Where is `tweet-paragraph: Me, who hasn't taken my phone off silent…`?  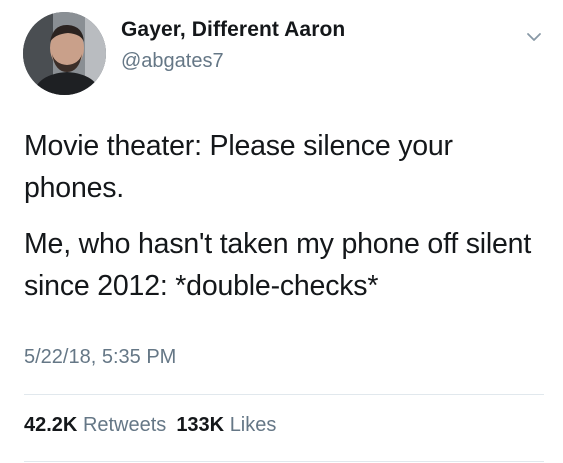 tweet-paragraph: Me, who hasn't taken my phone off silent… is located at coordinates (278, 265).